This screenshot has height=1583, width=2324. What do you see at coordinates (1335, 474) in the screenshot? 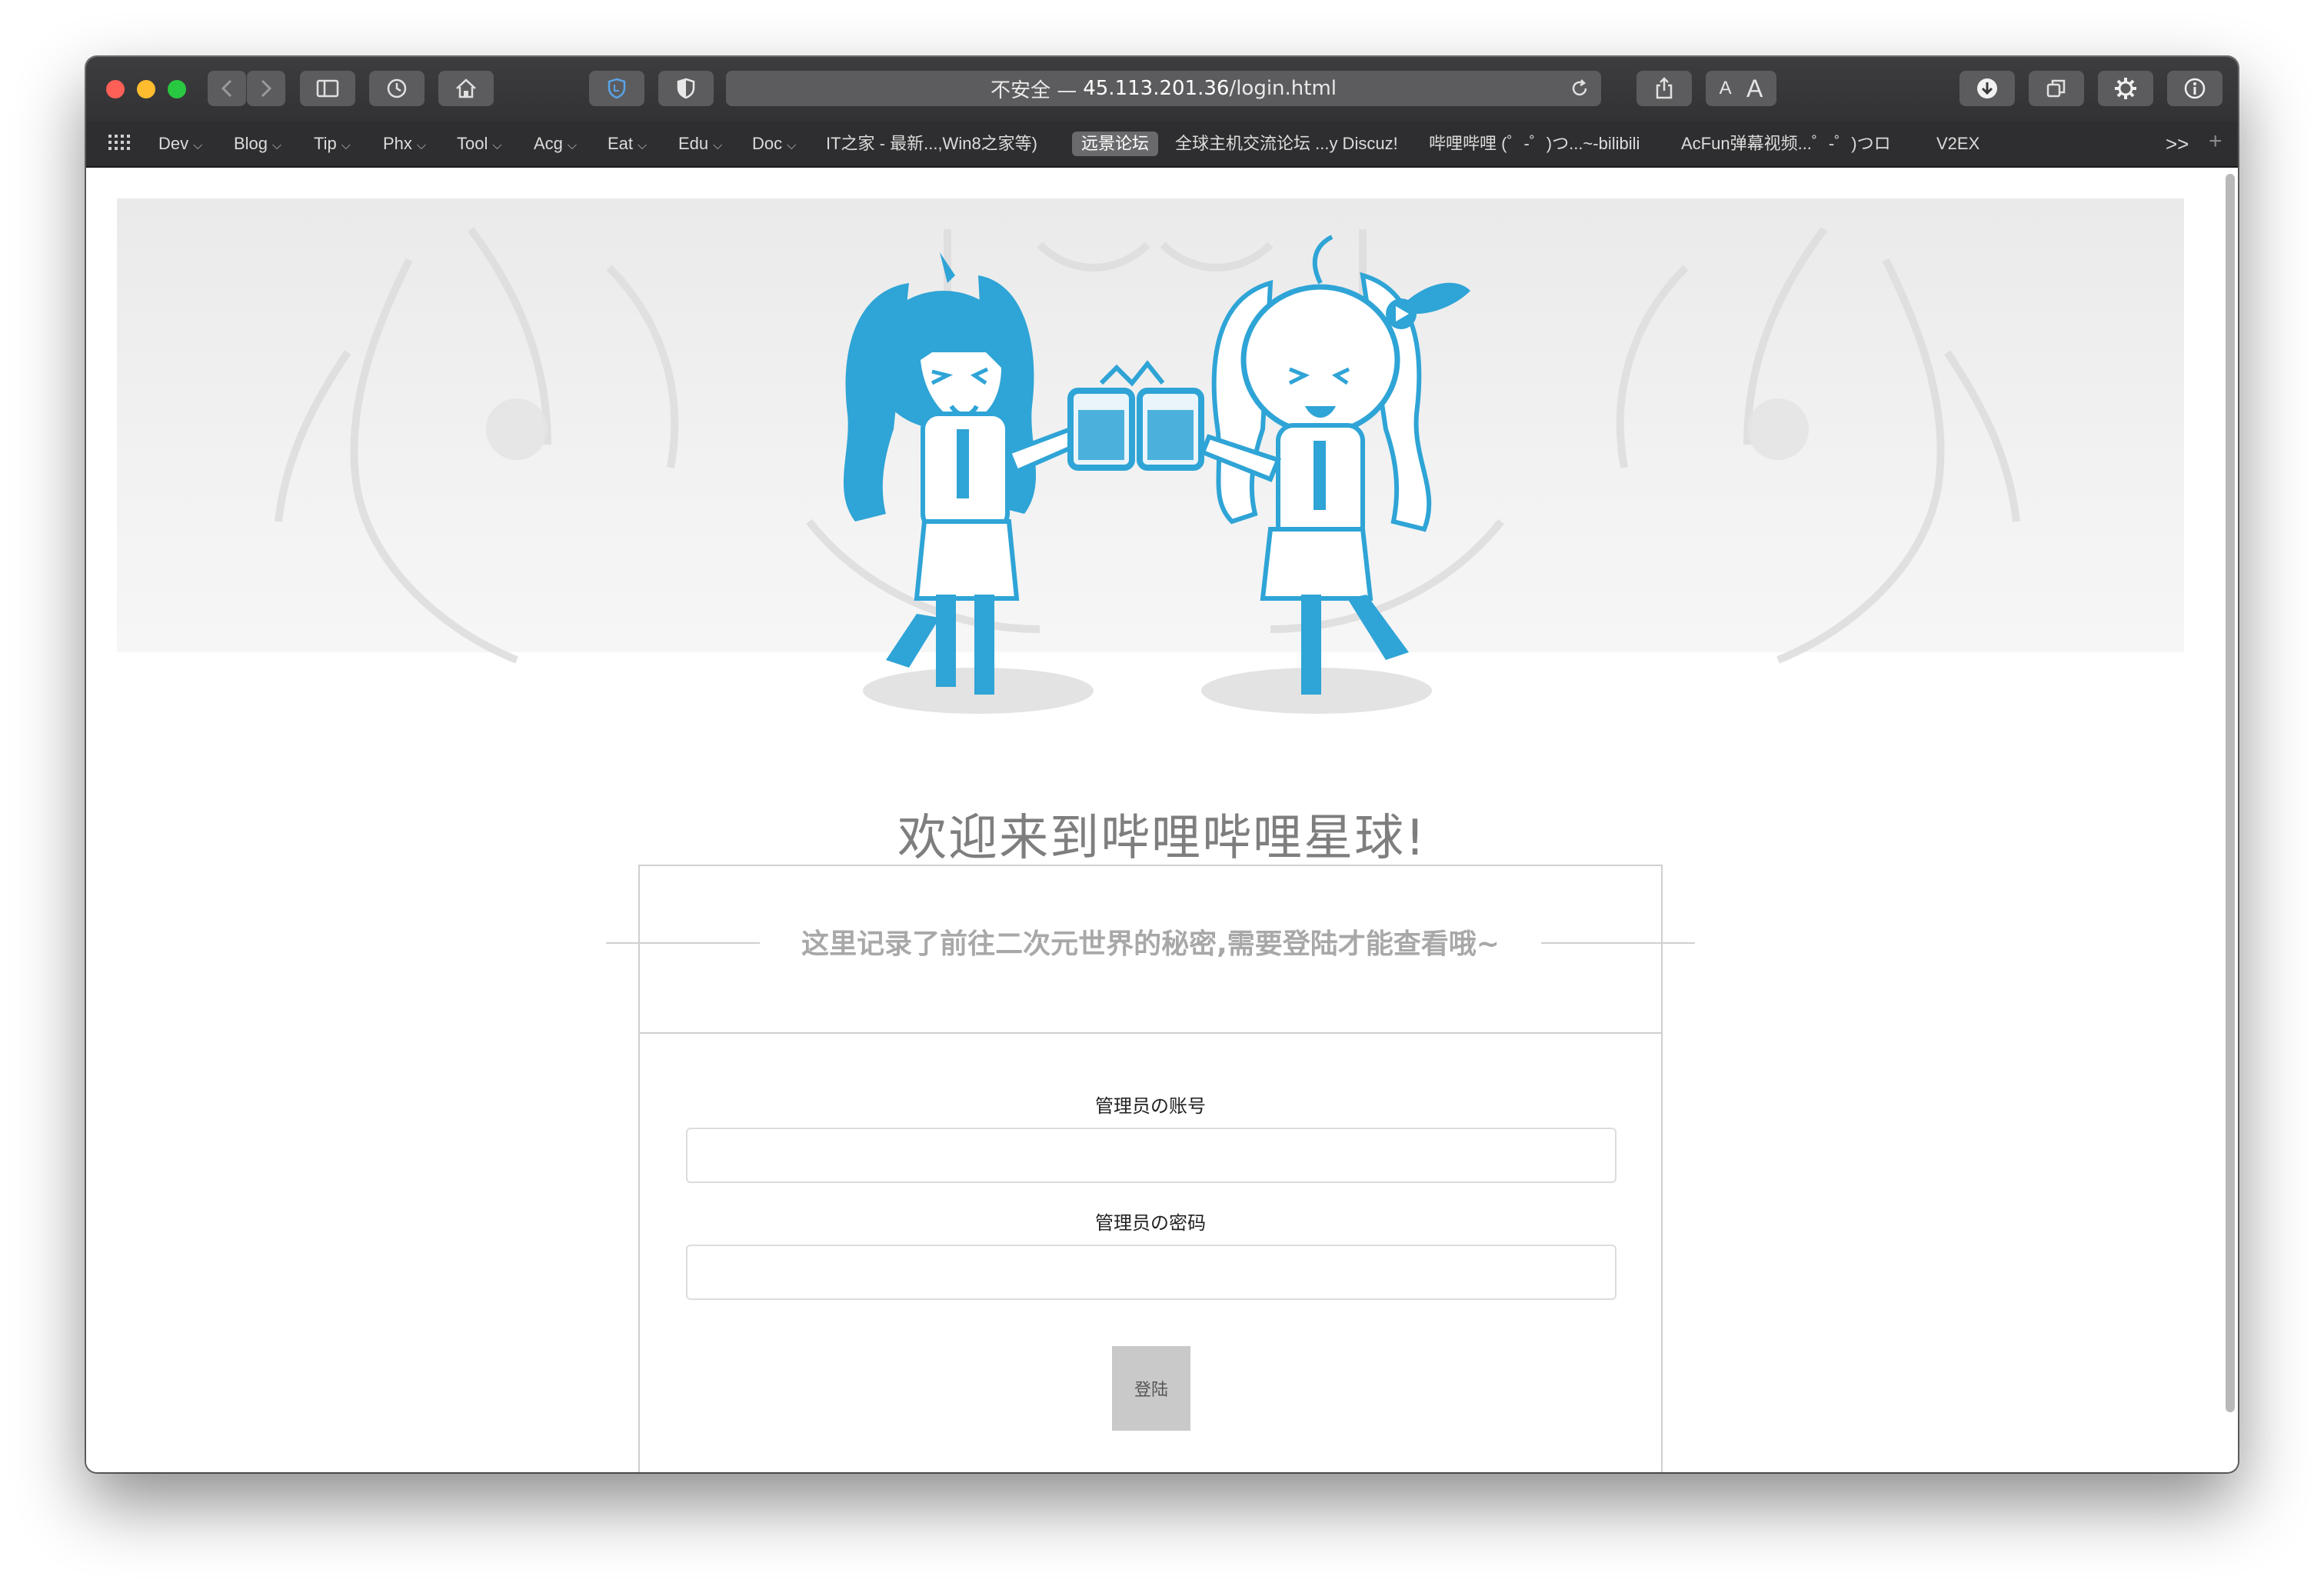
I see `mascot-33-illustration` at bounding box center [1335, 474].